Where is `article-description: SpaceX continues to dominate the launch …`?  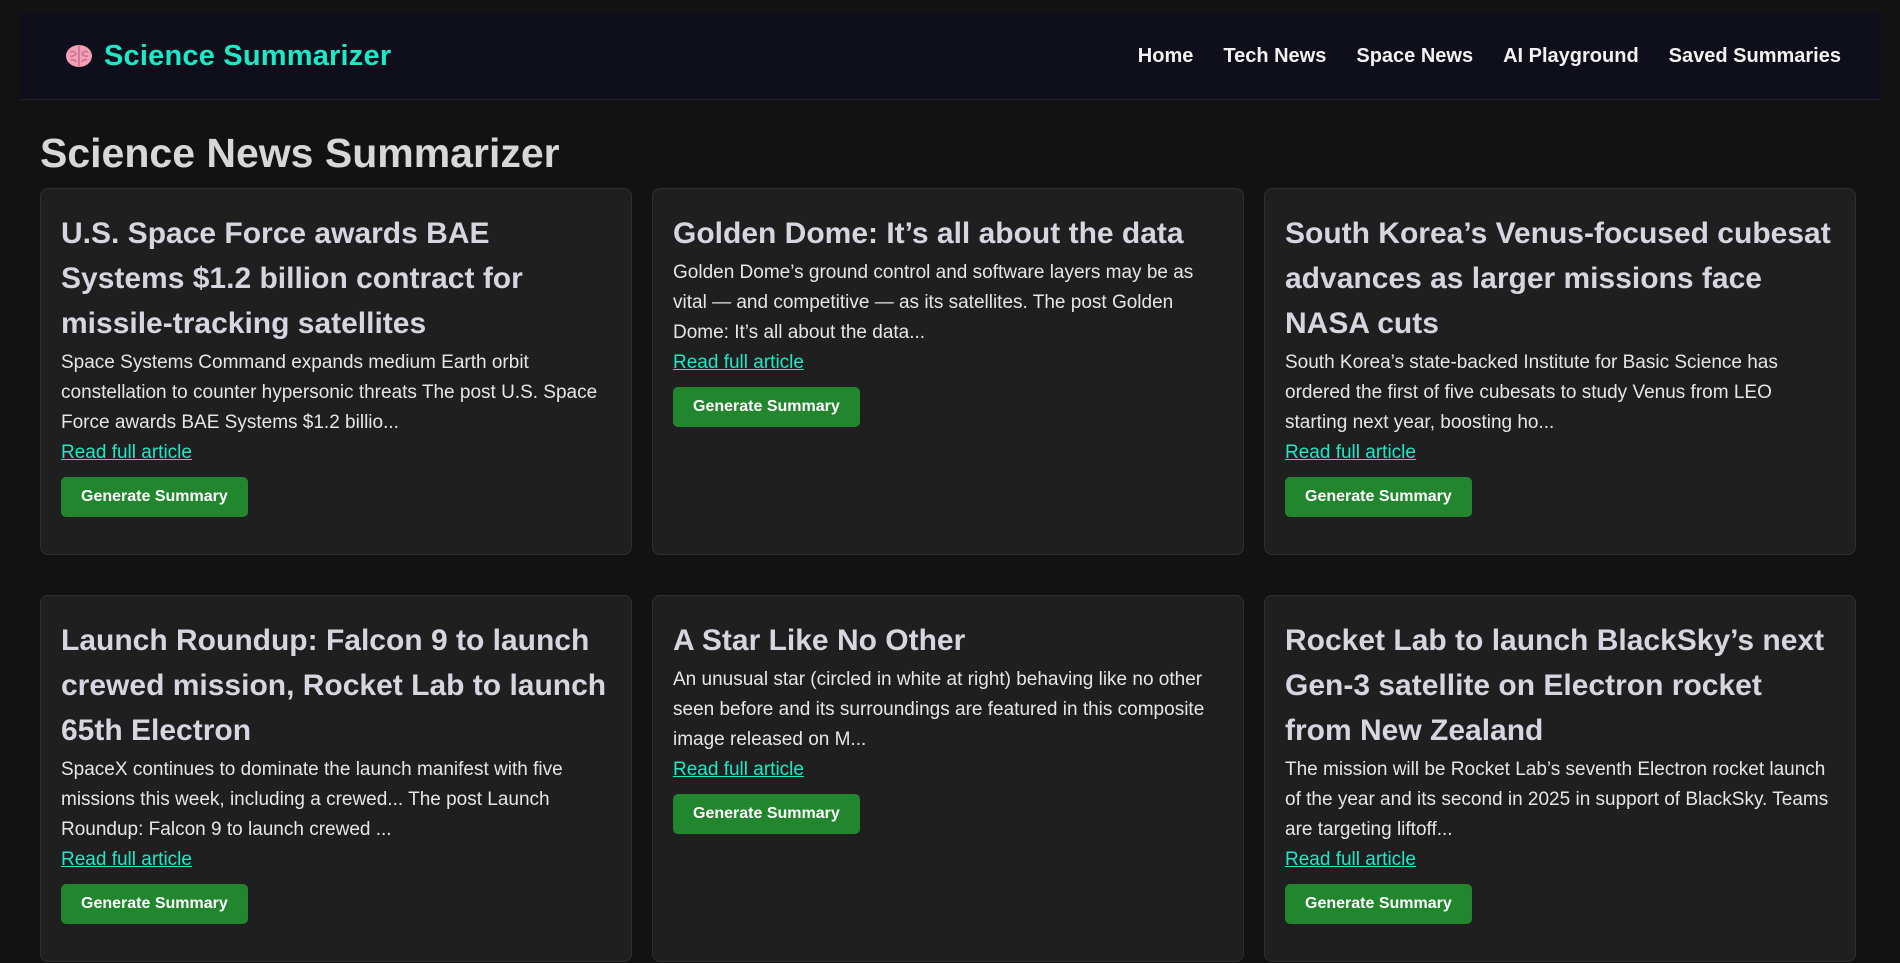
article-description: SpaceX continues to dominate the launch … is located at coordinates (312, 799).